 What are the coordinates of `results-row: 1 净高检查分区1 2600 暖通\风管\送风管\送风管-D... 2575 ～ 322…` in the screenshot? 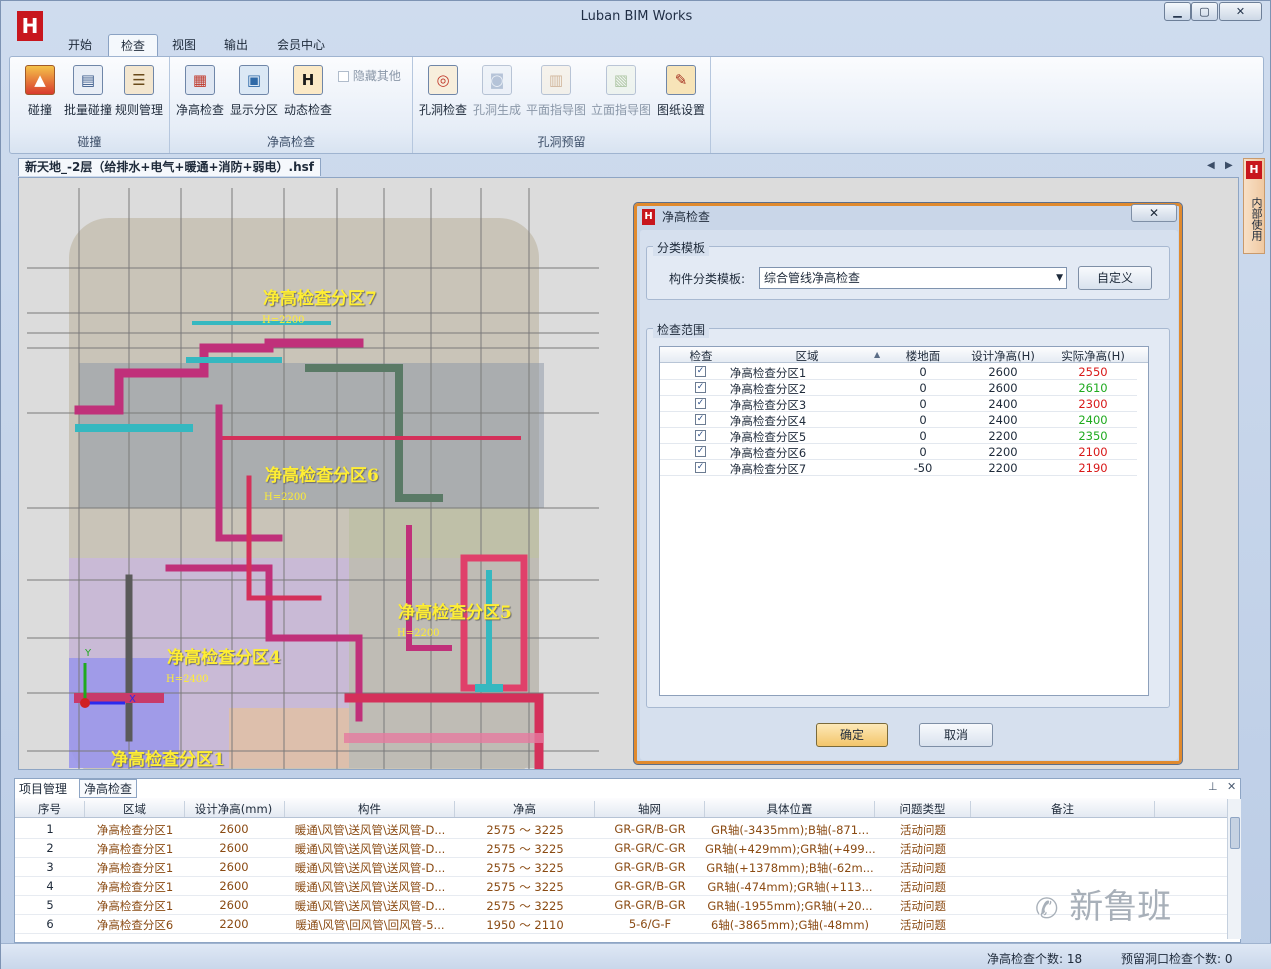 It's located at (621, 829).